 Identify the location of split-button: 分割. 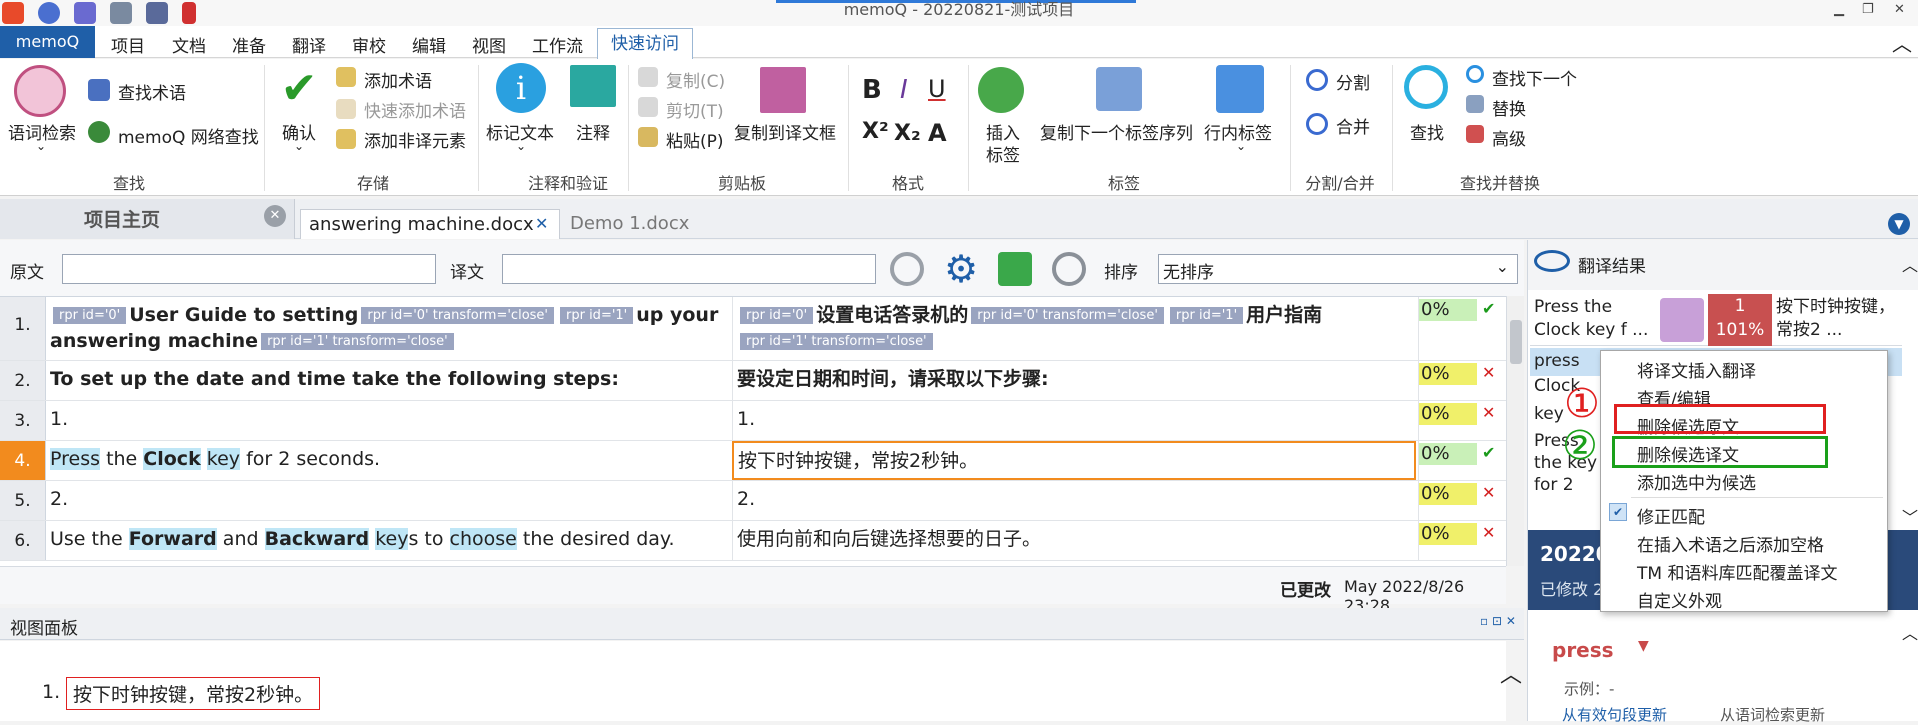
(1353, 81).